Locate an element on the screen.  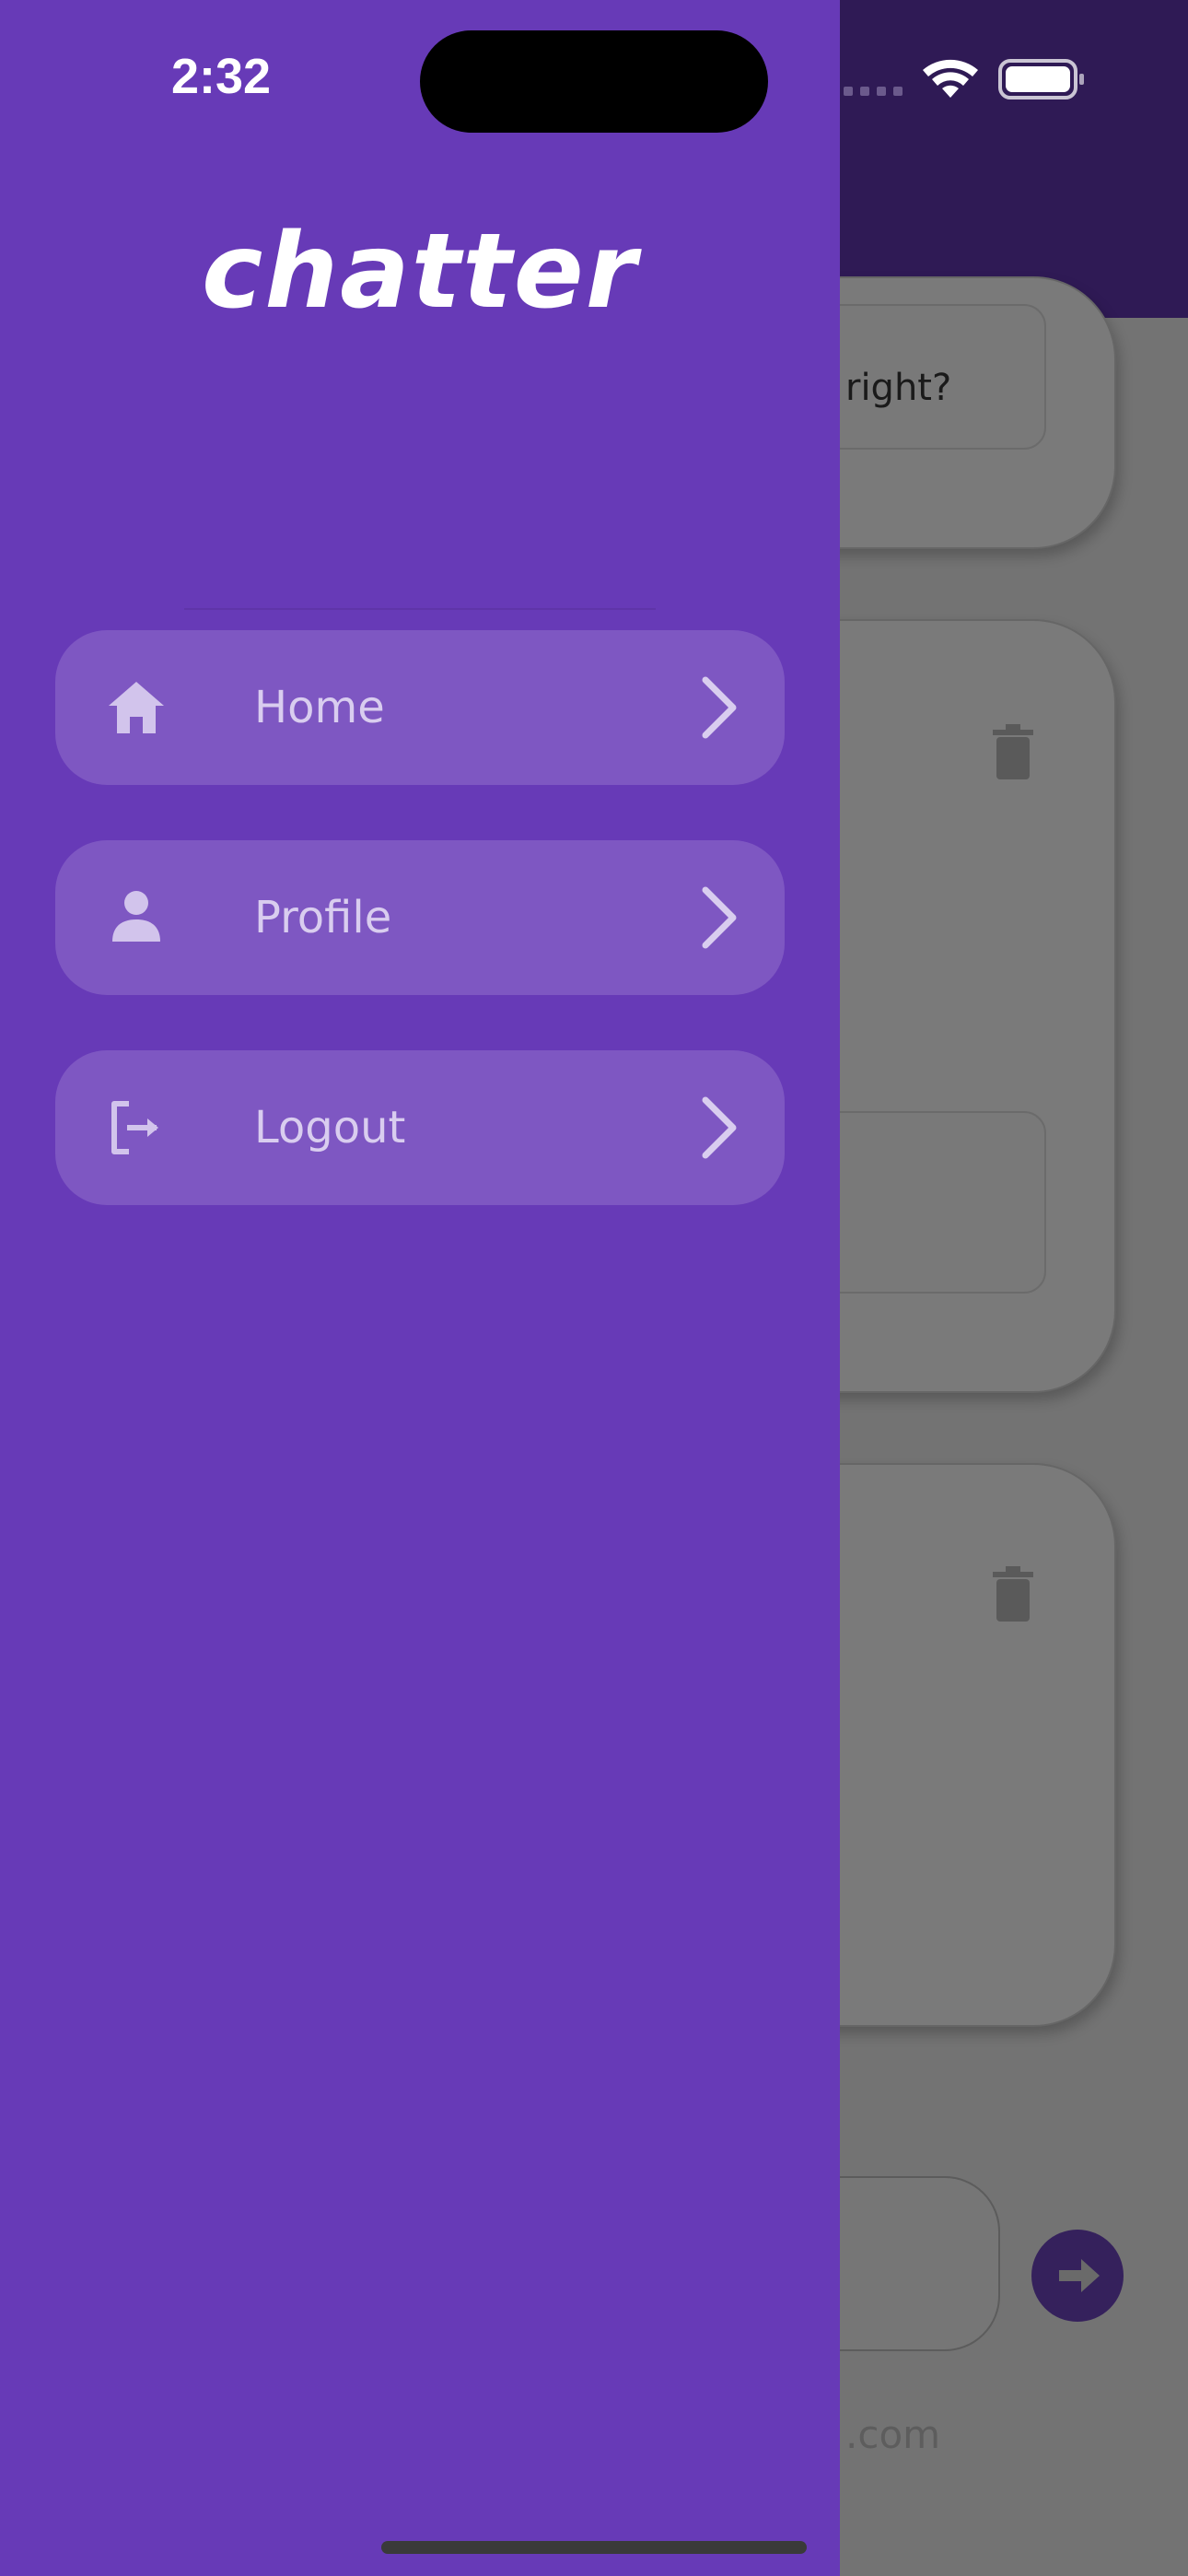
wifi-icon is located at coordinates (951, 78).